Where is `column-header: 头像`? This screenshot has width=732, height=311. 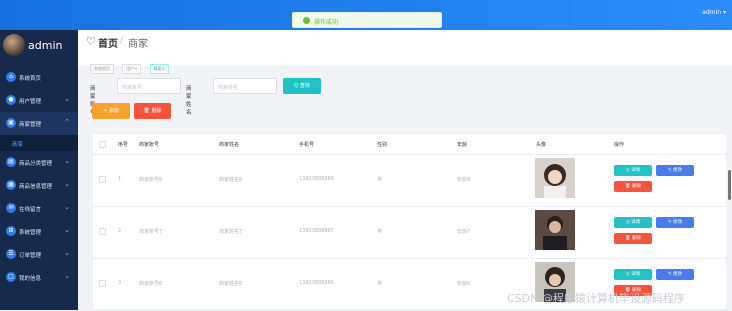
column-header: 头像 is located at coordinates (541, 145).